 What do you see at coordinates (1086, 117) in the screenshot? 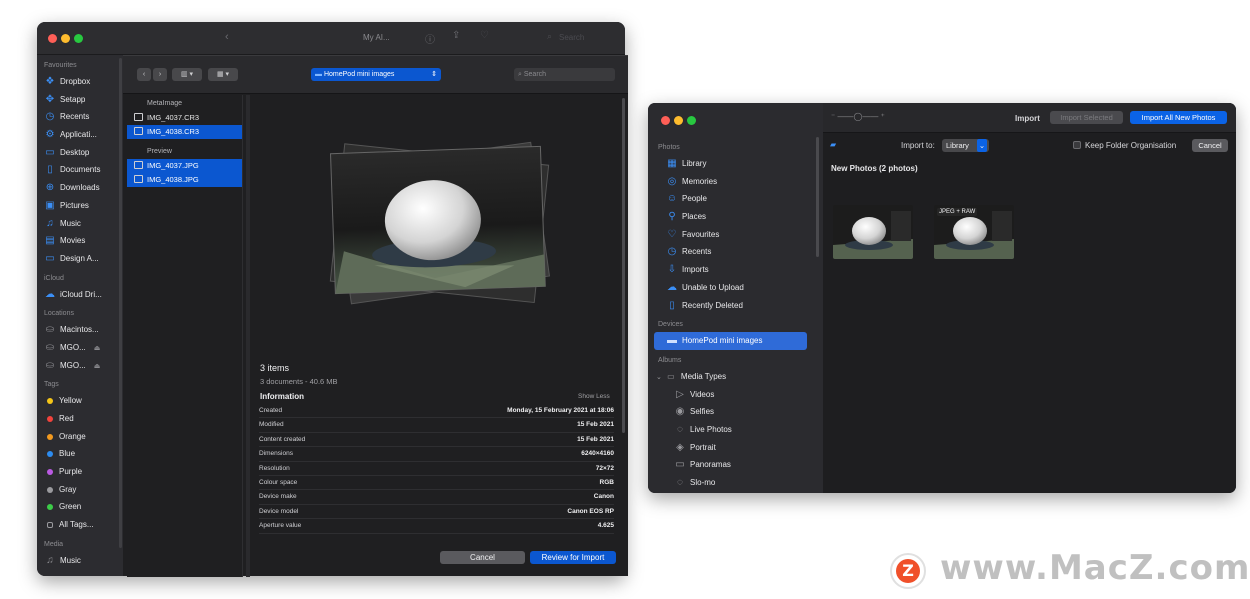
I see `import-selected-button: Import Selected` at bounding box center [1086, 117].